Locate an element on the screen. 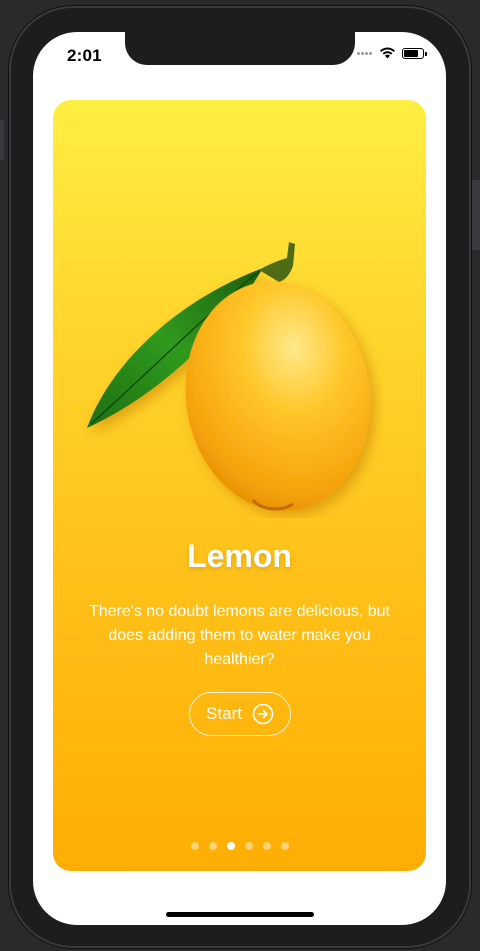  start-button: Start is located at coordinates (240, 714).